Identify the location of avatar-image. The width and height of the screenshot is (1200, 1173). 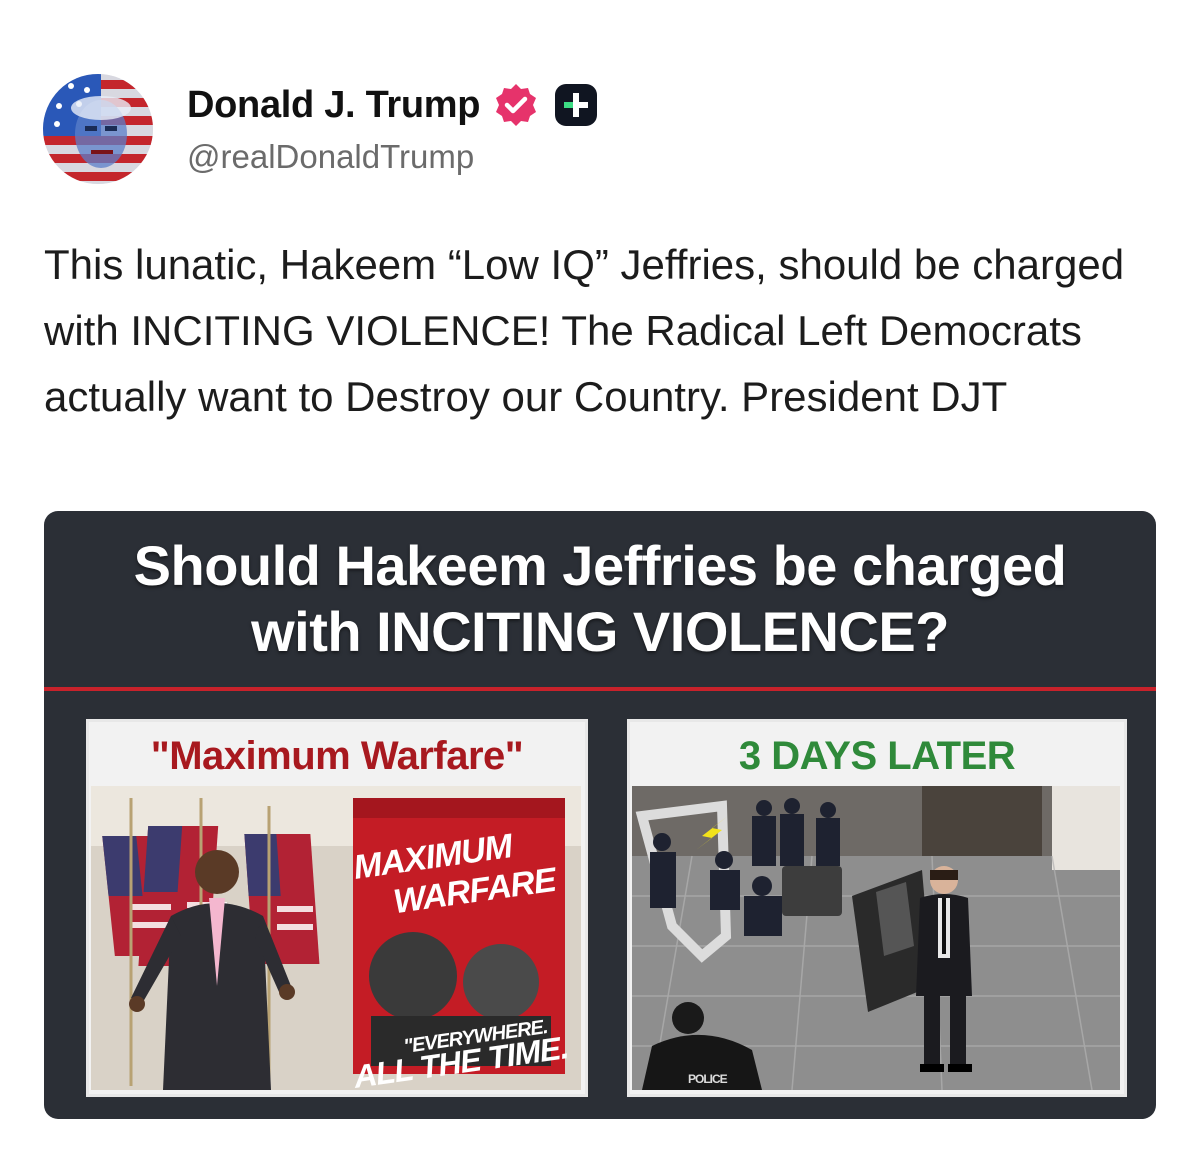
(98, 129).